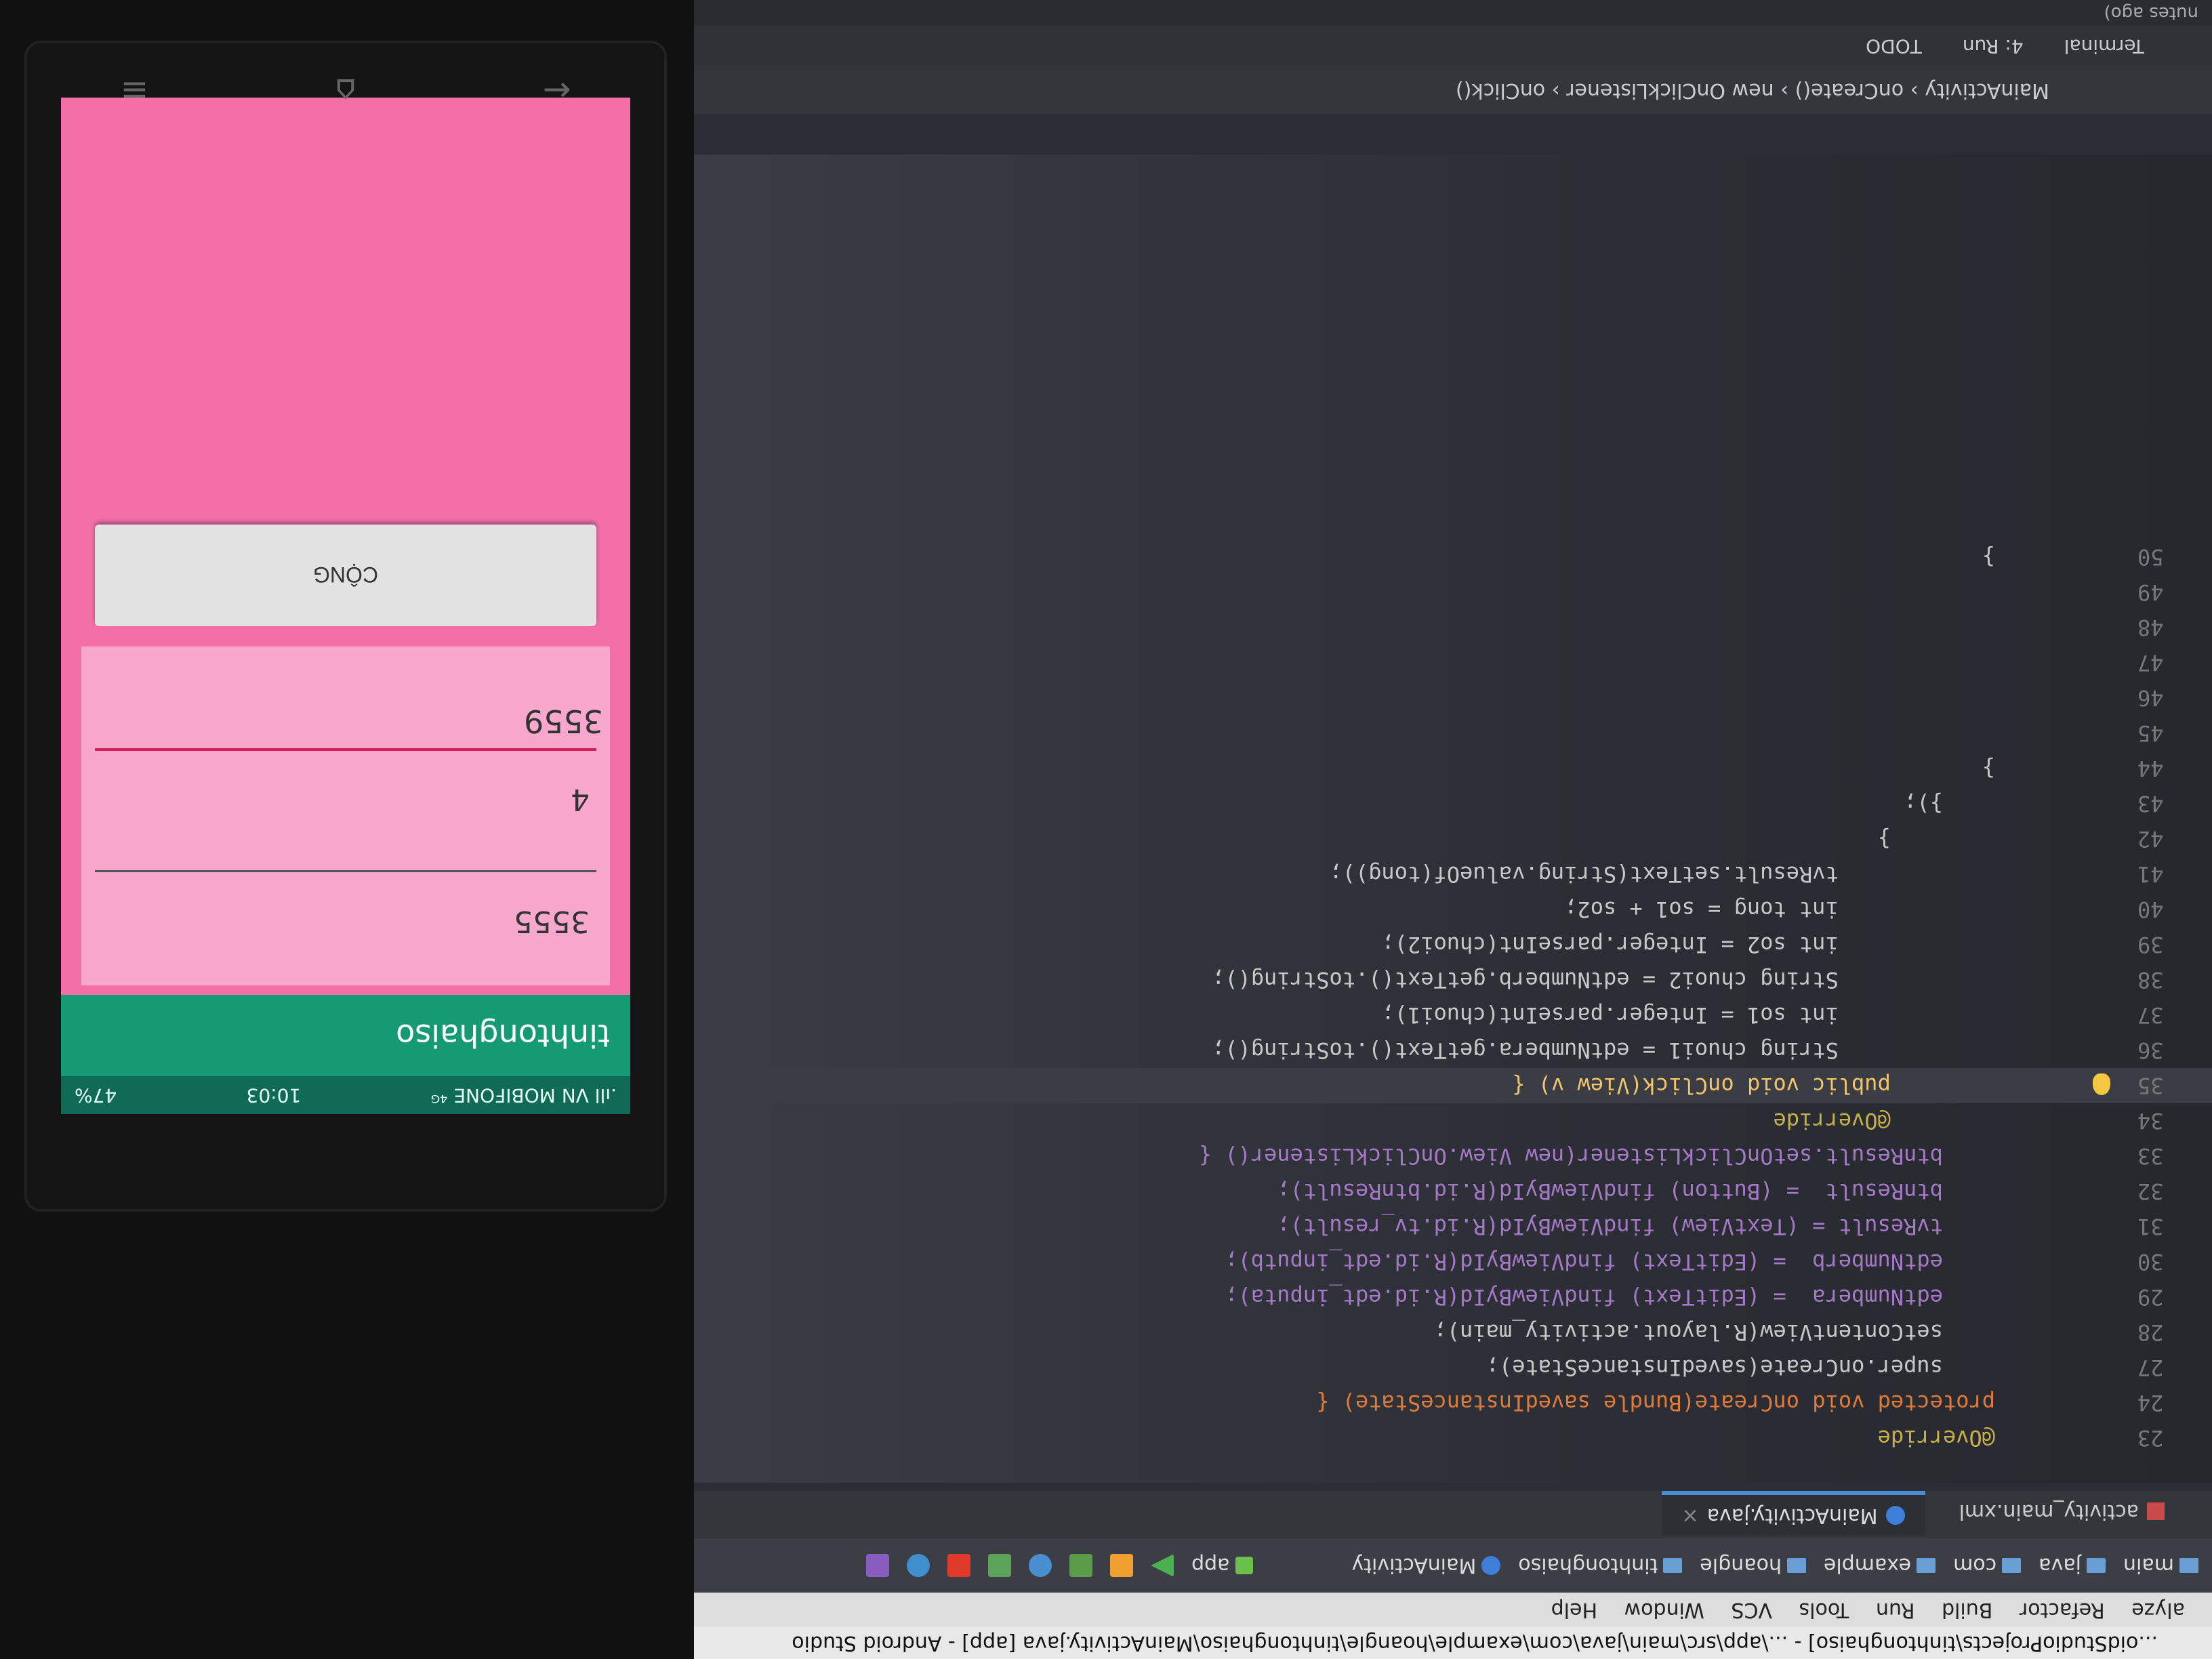 The image size is (2212, 1659). What do you see at coordinates (1880, 1566) in the screenshot?
I see `nav-crumb-example: example` at bounding box center [1880, 1566].